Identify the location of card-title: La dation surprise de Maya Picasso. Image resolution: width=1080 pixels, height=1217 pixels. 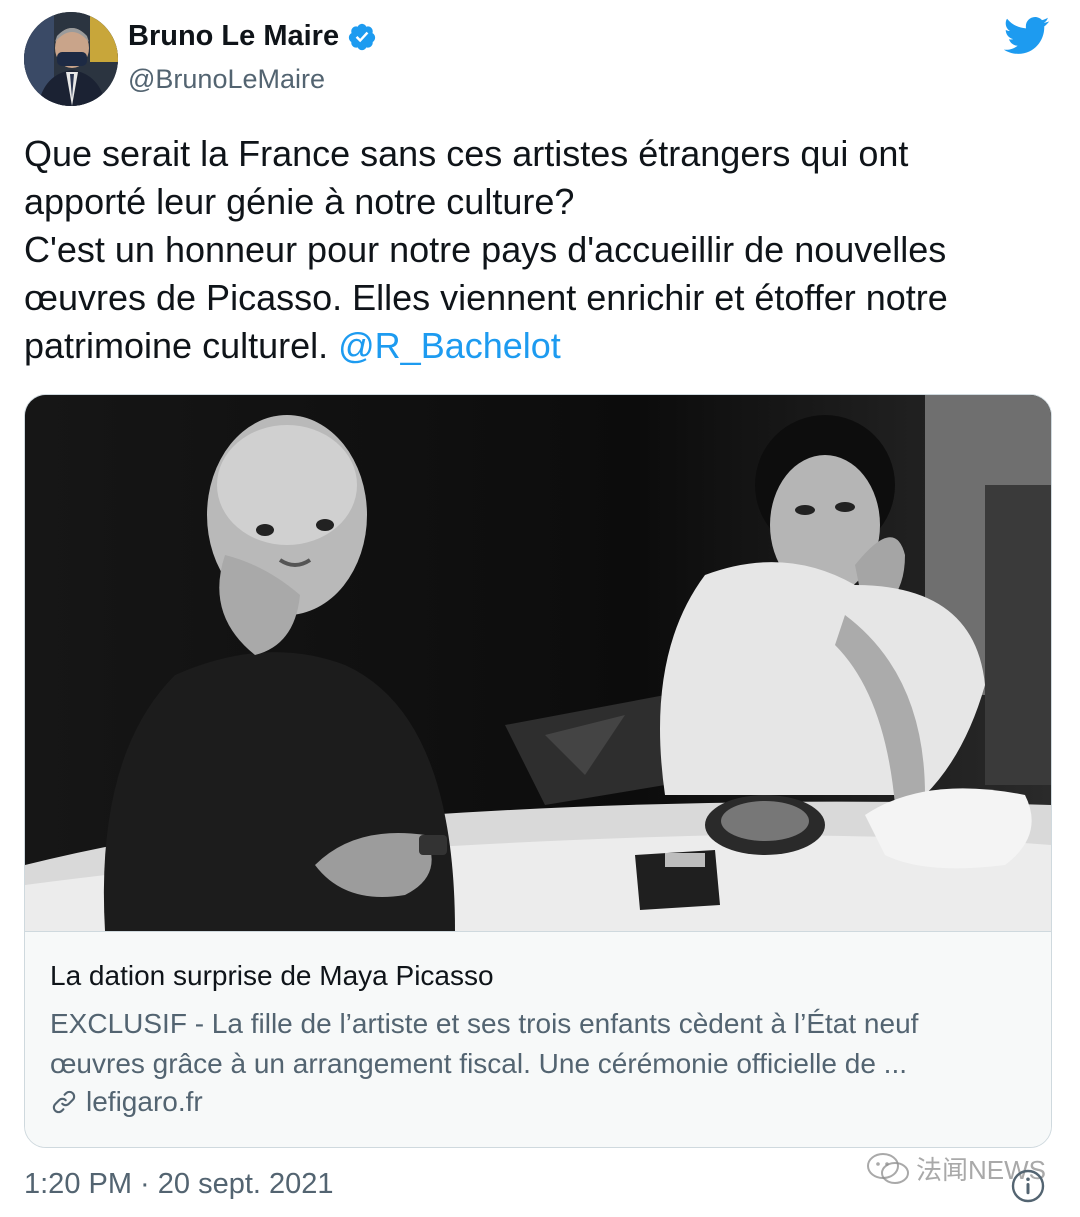
(272, 976).